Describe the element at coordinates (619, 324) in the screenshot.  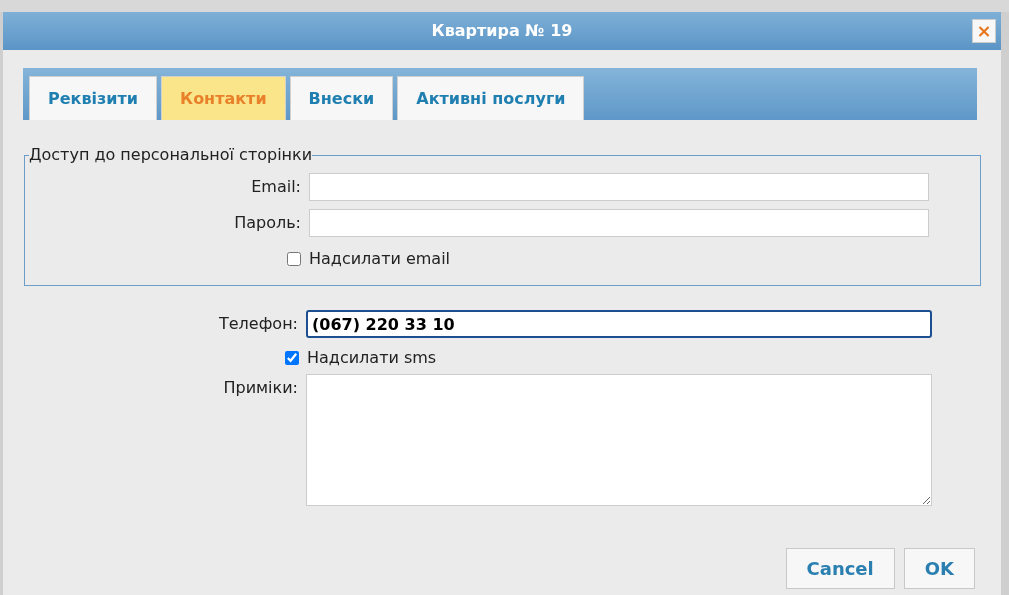
I see `phone-field: (067) 220 33 10` at that location.